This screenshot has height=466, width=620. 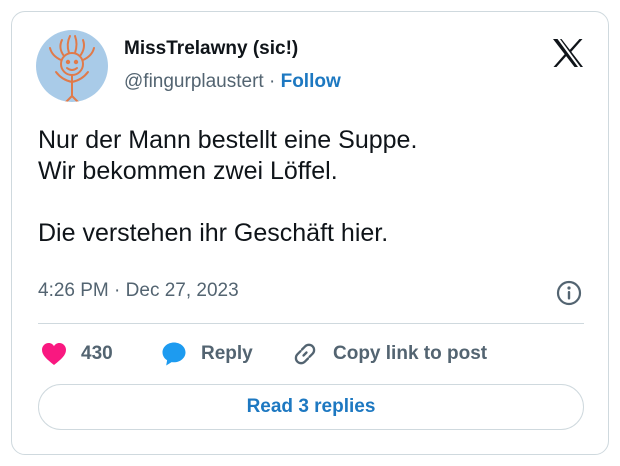 I want to click on tweet-date: Dec 27, 2023, so click(x=182, y=290).